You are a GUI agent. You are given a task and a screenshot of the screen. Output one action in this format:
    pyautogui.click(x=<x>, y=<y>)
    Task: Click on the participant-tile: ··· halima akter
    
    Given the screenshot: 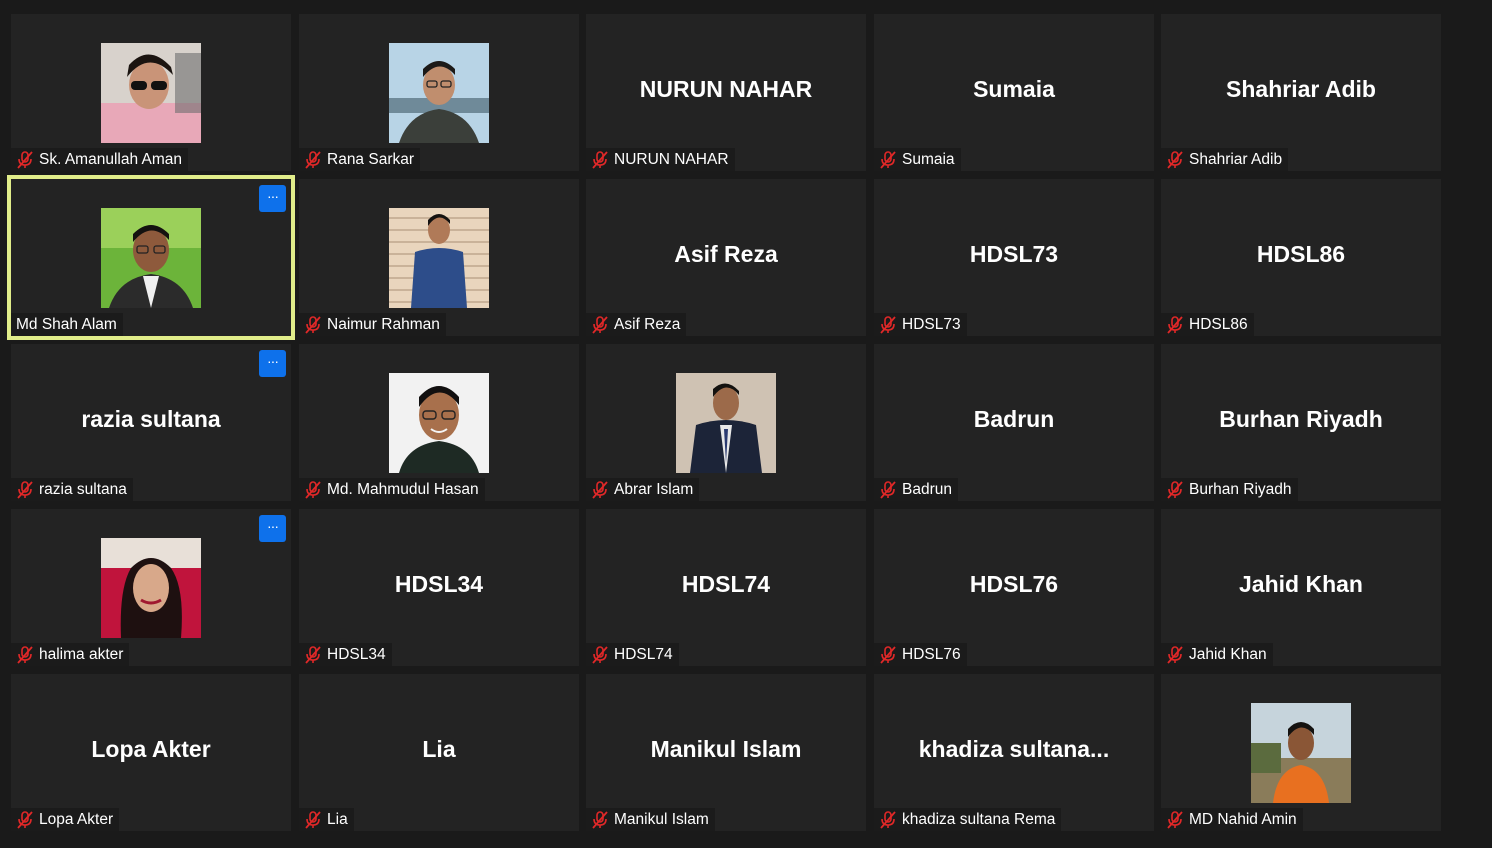 What is the action you would take?
    pyautogui.click(x=151, y=587)
    